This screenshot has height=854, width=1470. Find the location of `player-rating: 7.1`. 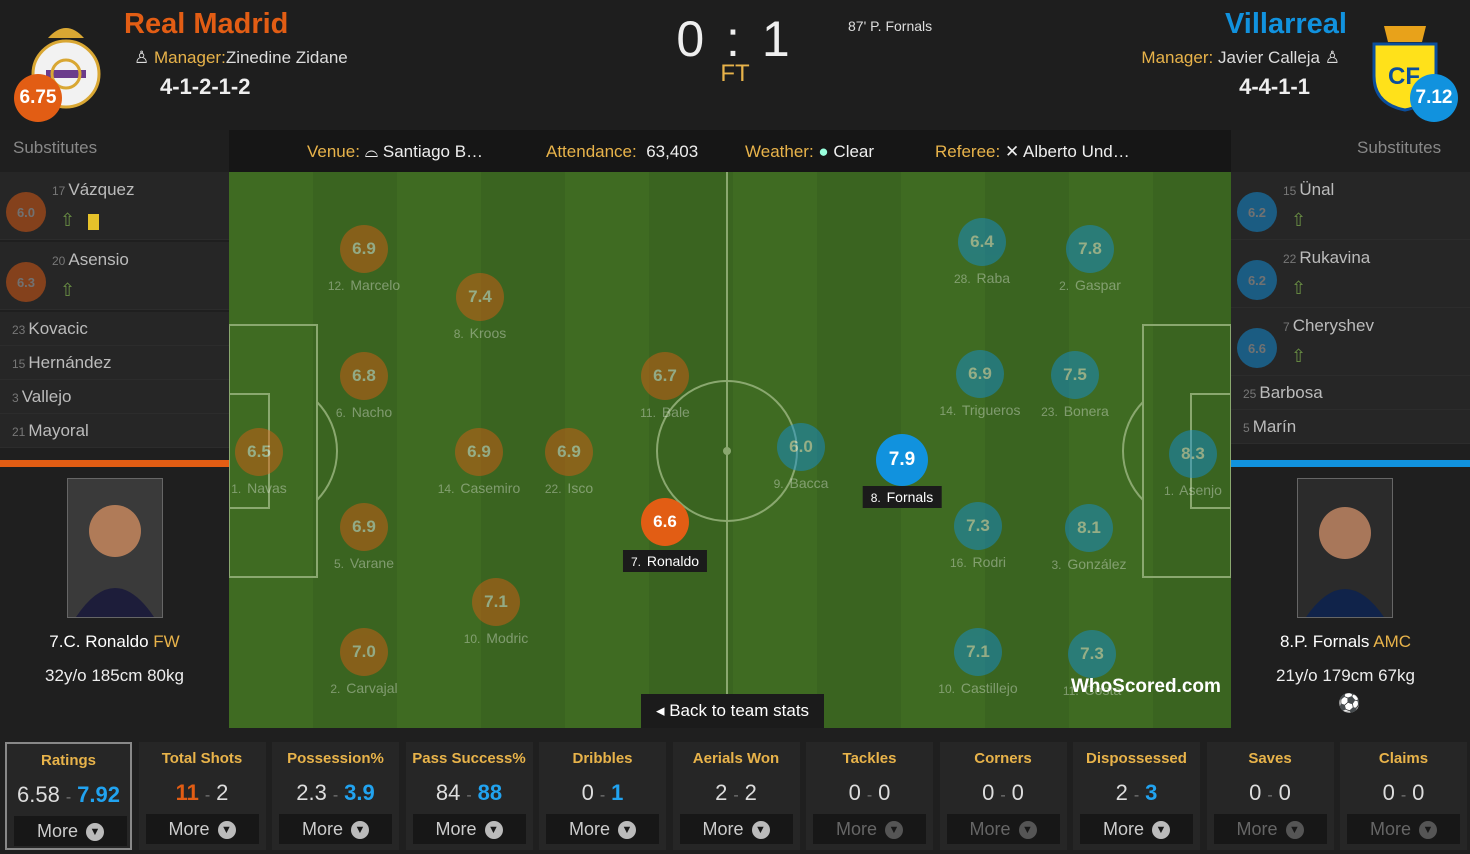

player-rating: 7.1 is located at coordinates (496, 602).